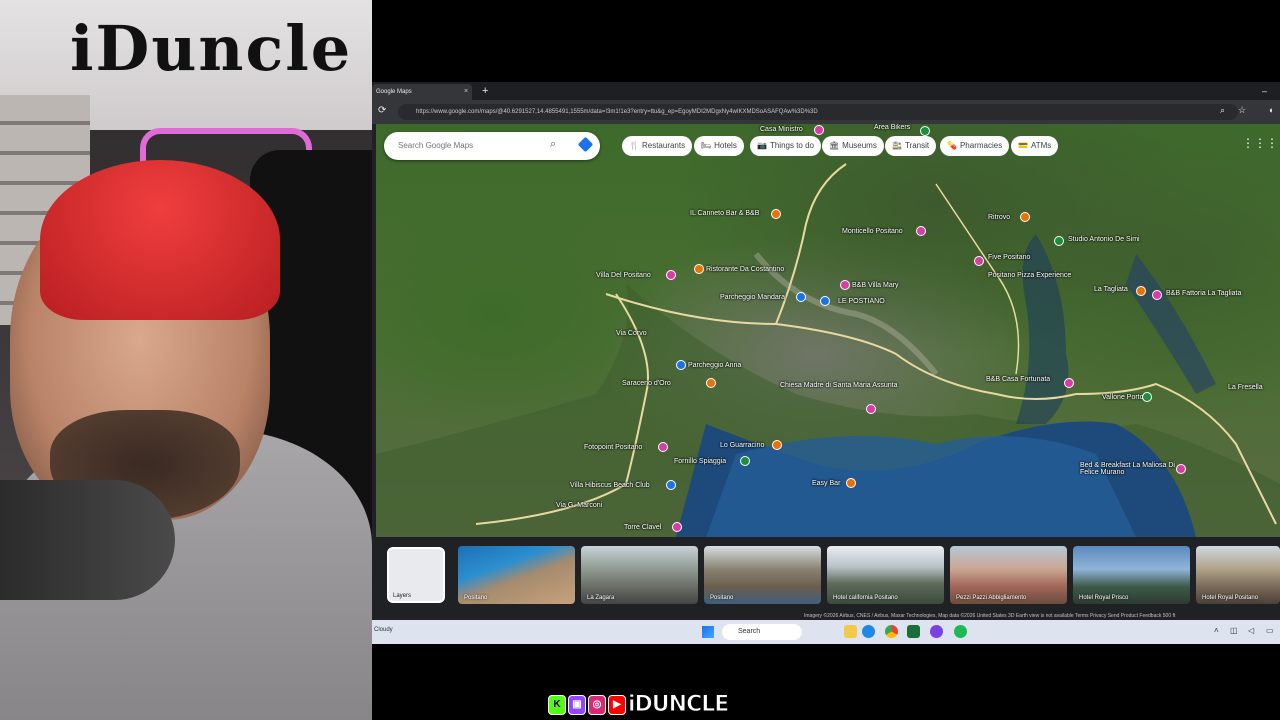 This screenshot has height=720, width=1280. I want to click on photo-thumbnail: Hotel california Positano, so click(885, 575).